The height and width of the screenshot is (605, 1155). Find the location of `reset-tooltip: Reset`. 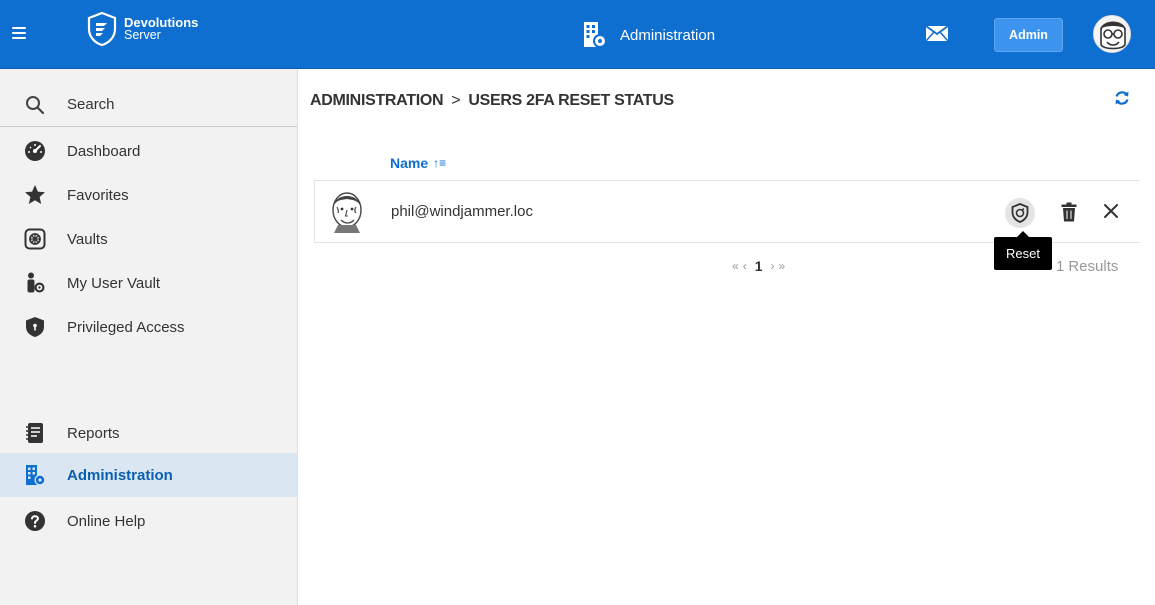

reset-tooltip: Reset is located at coordinates (1023, 250).